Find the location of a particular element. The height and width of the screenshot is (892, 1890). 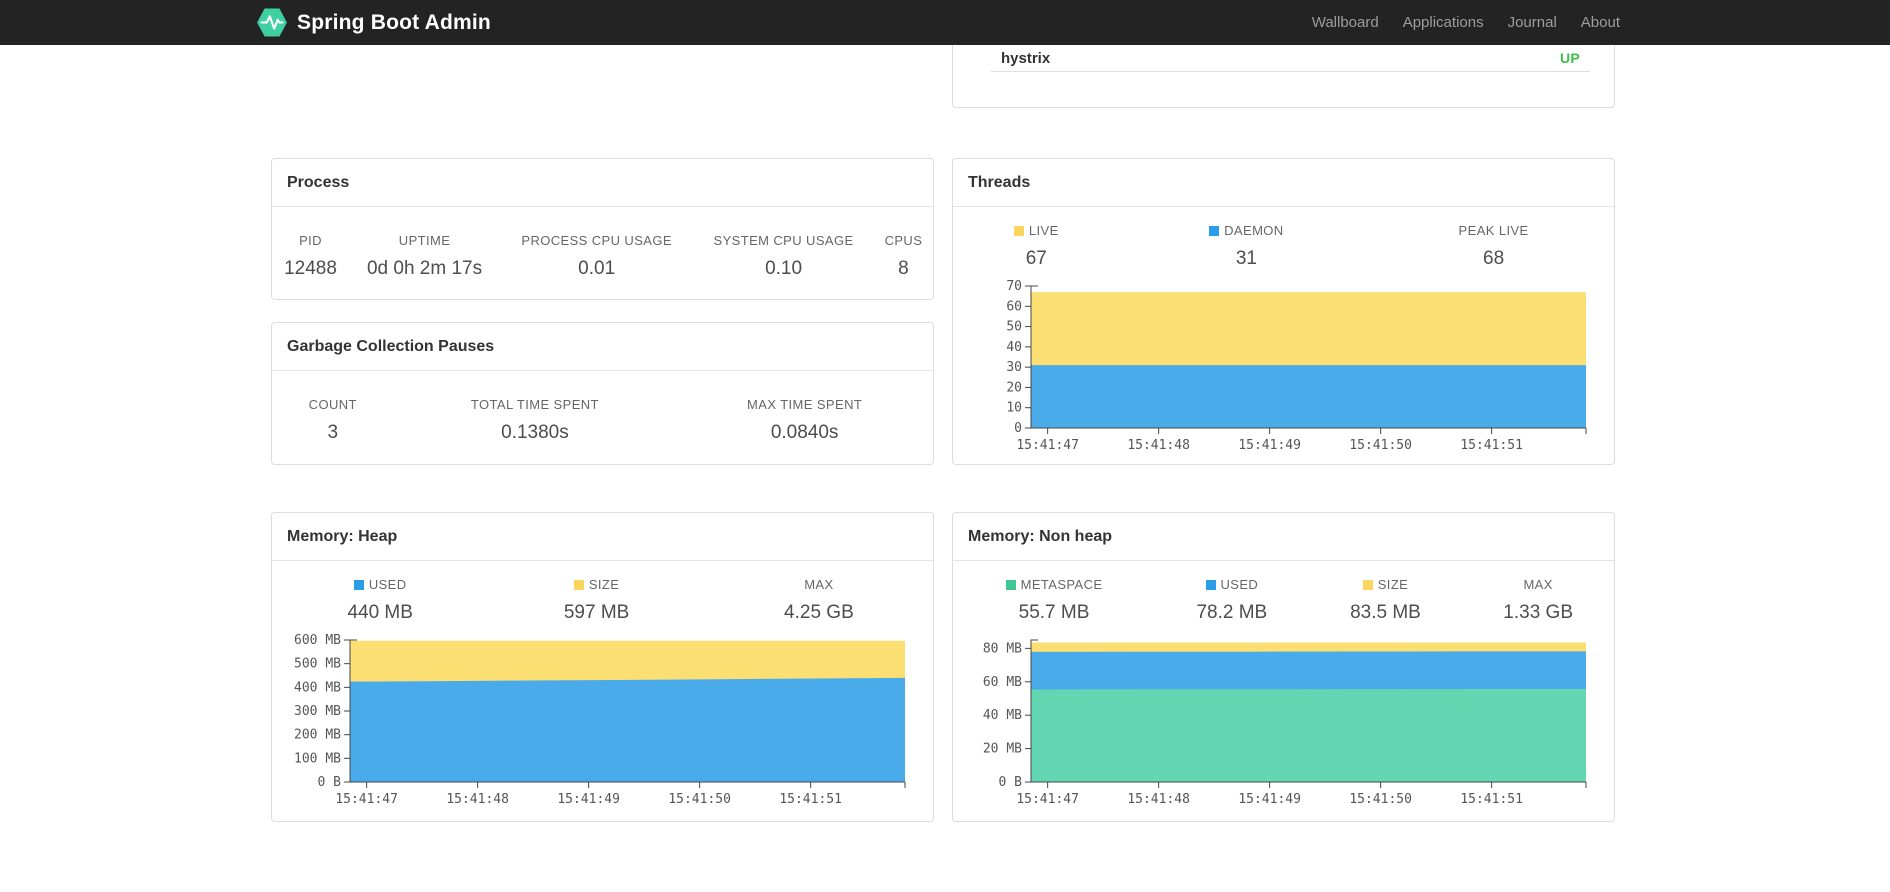

y-axis-tick-label: 40 MB is located at coordinates (1002, 715).